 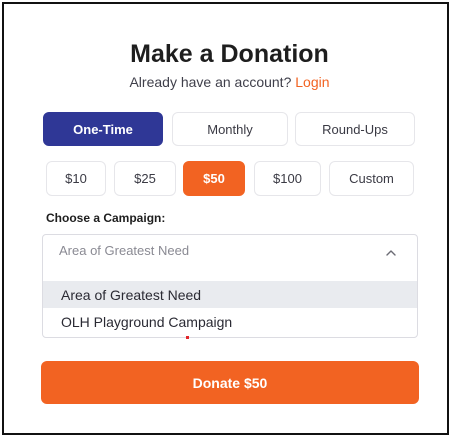 What do you see at coordinates (230, 129) in the screenshot?
I see `frequency-monthly-button: Monthly` at bounding box center [230, 129].